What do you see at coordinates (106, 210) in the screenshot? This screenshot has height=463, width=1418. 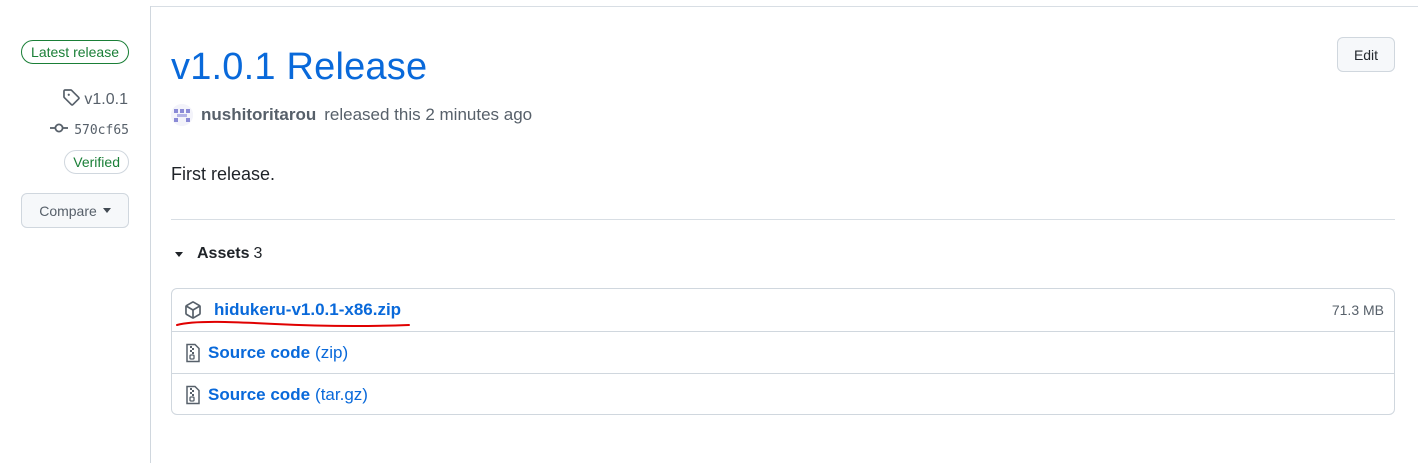 I see `chevron-down-icon` at bounding box center [106, 210].